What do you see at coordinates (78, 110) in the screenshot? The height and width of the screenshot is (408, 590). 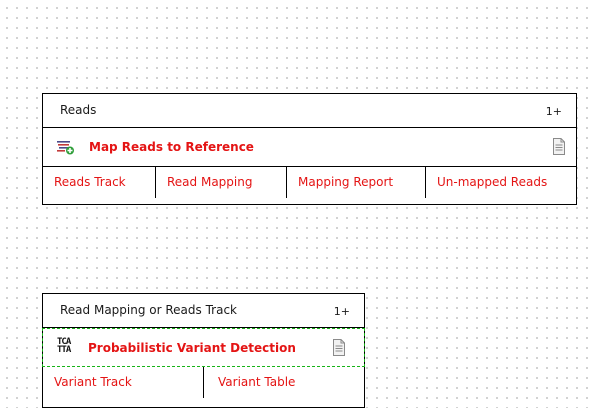 I see `input-label: Reads` at bounding box center [78, 110].